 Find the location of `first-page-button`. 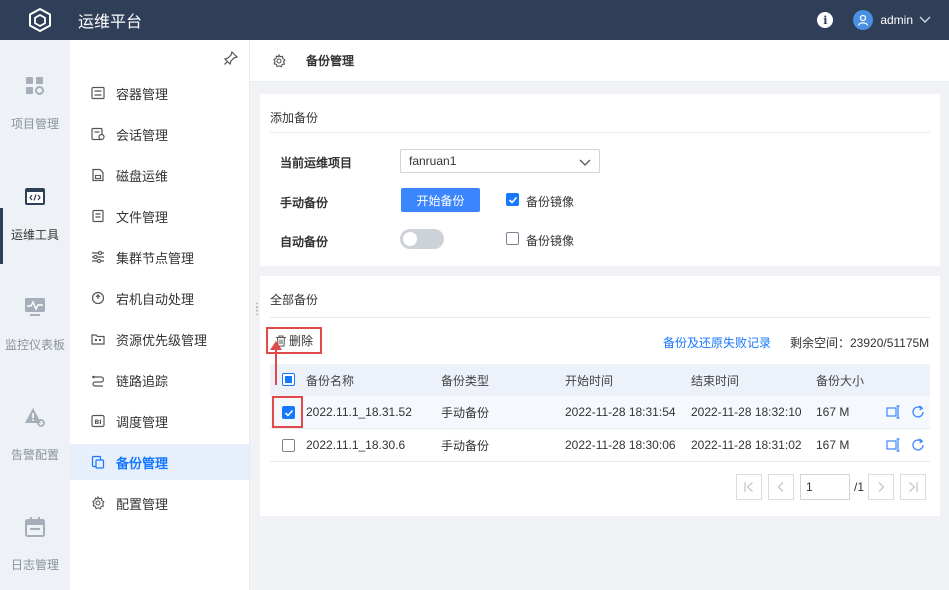

first-page-button is located at coordinates (749, 487).